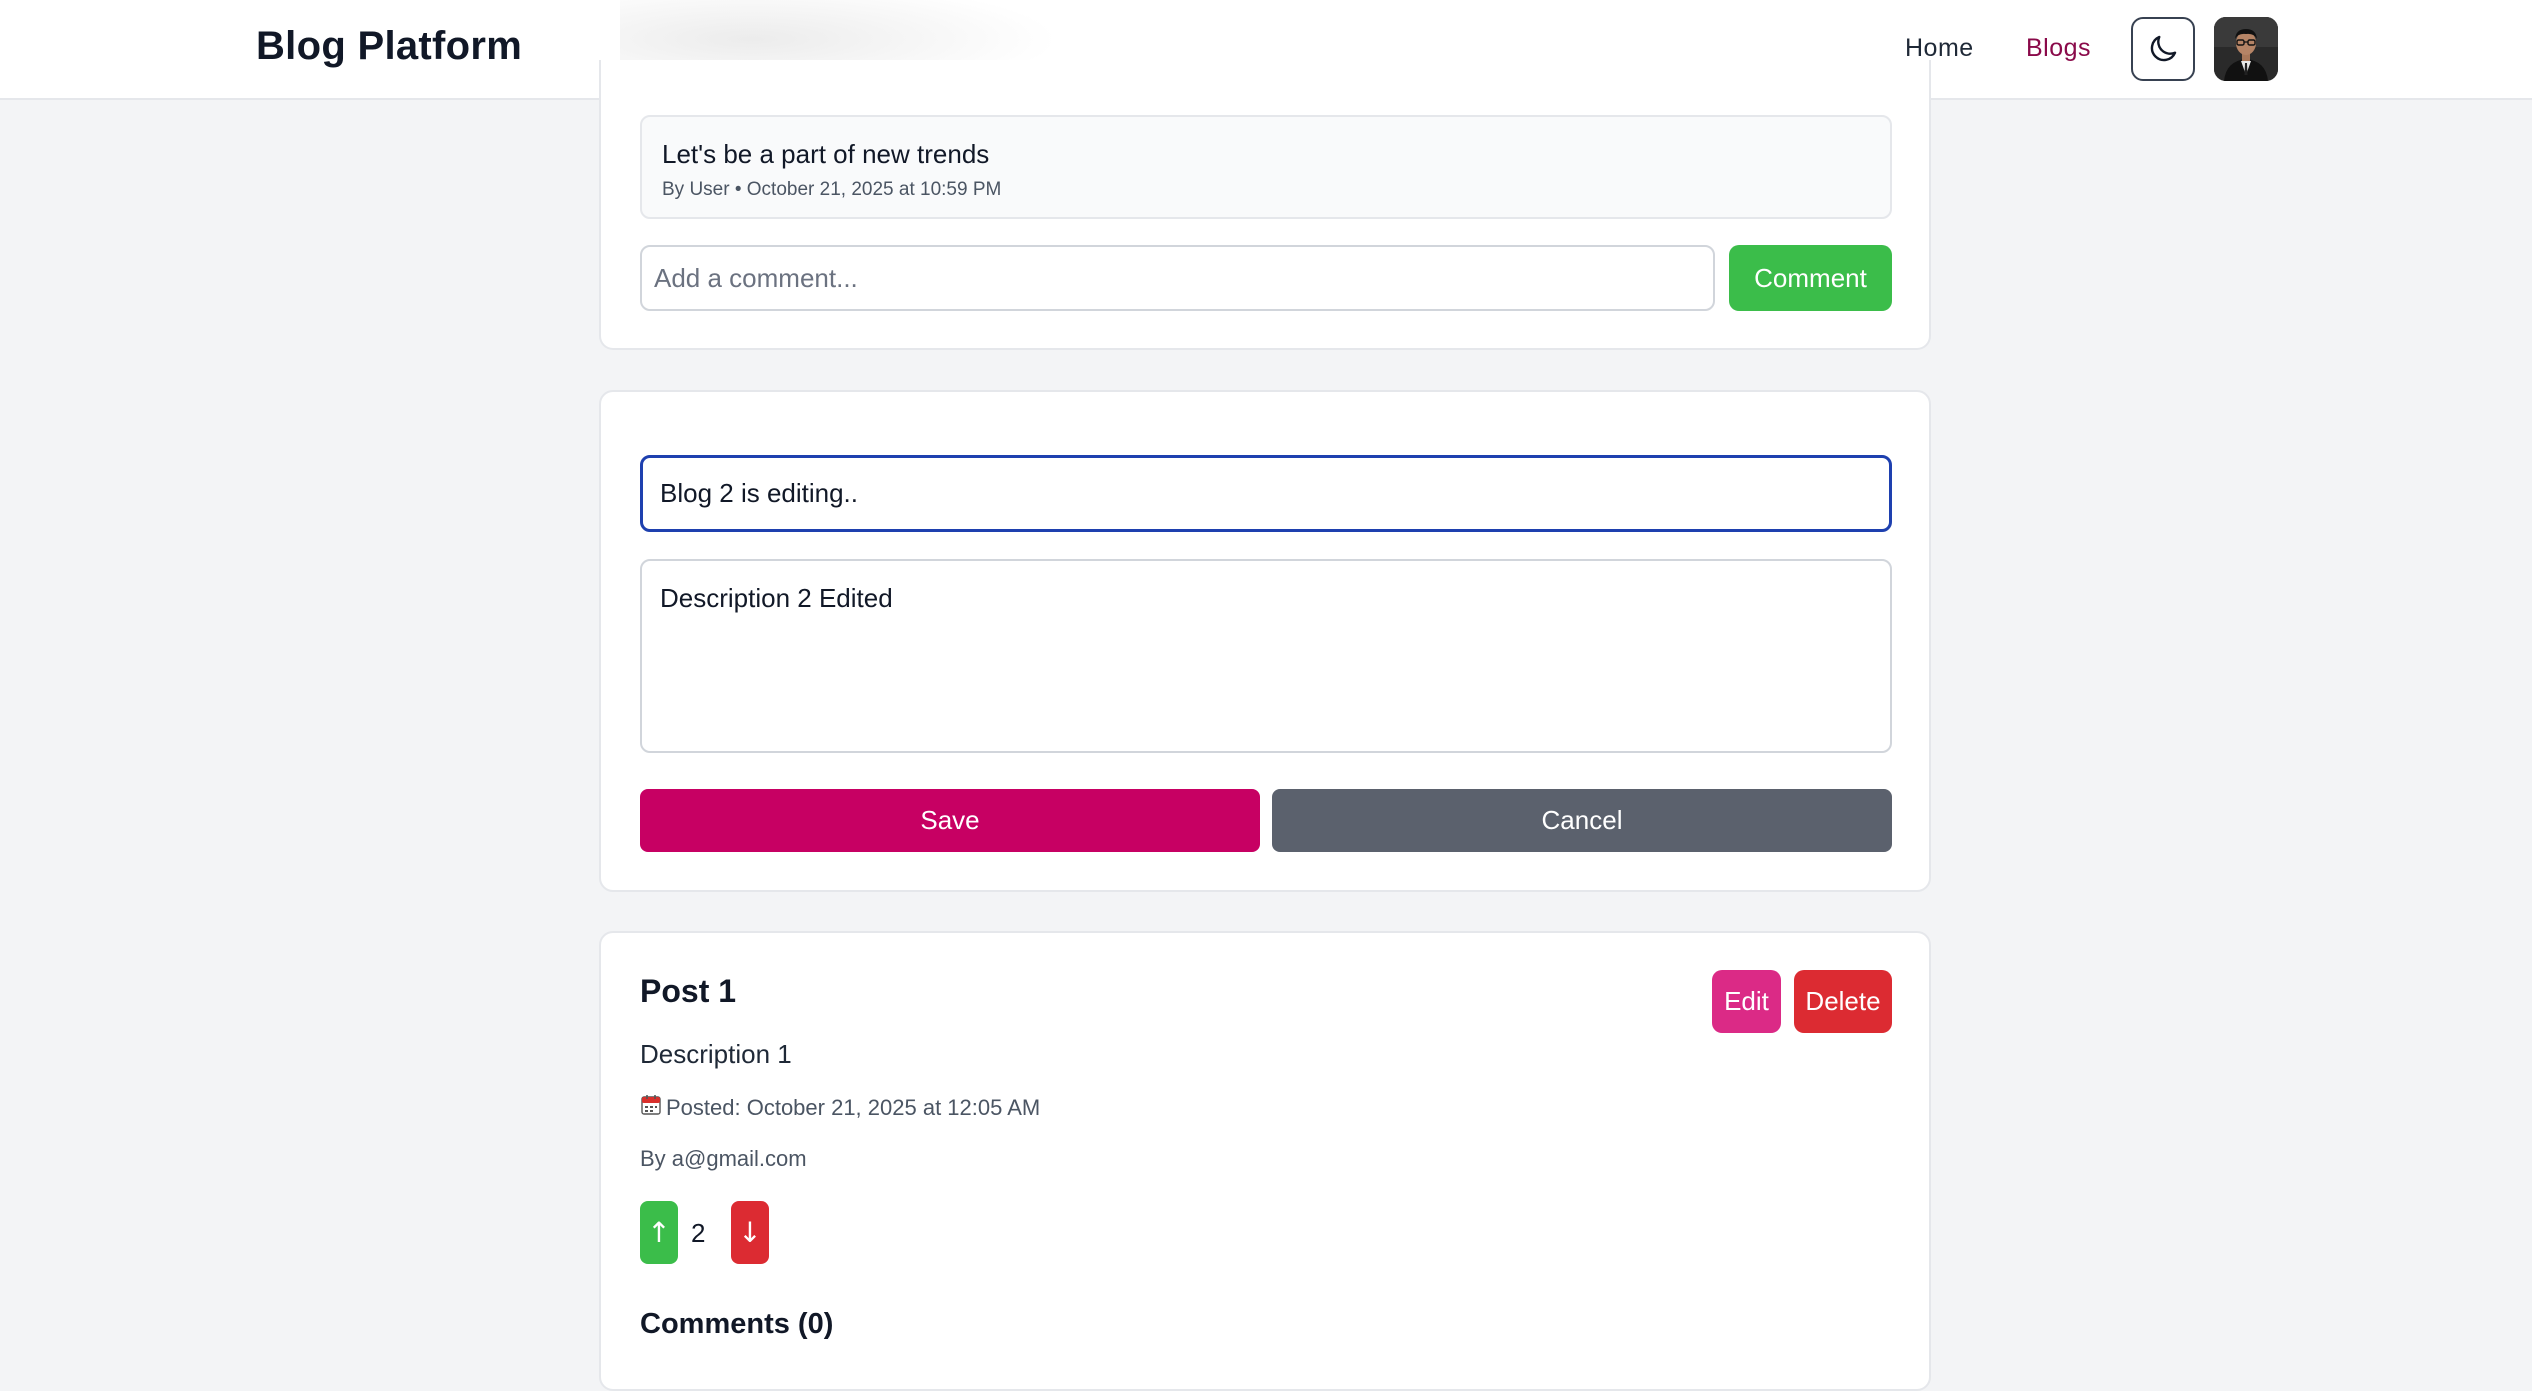  Describe the element at coordinates (950, 820) in the screenshot. I see `save-button: Save` at that location.